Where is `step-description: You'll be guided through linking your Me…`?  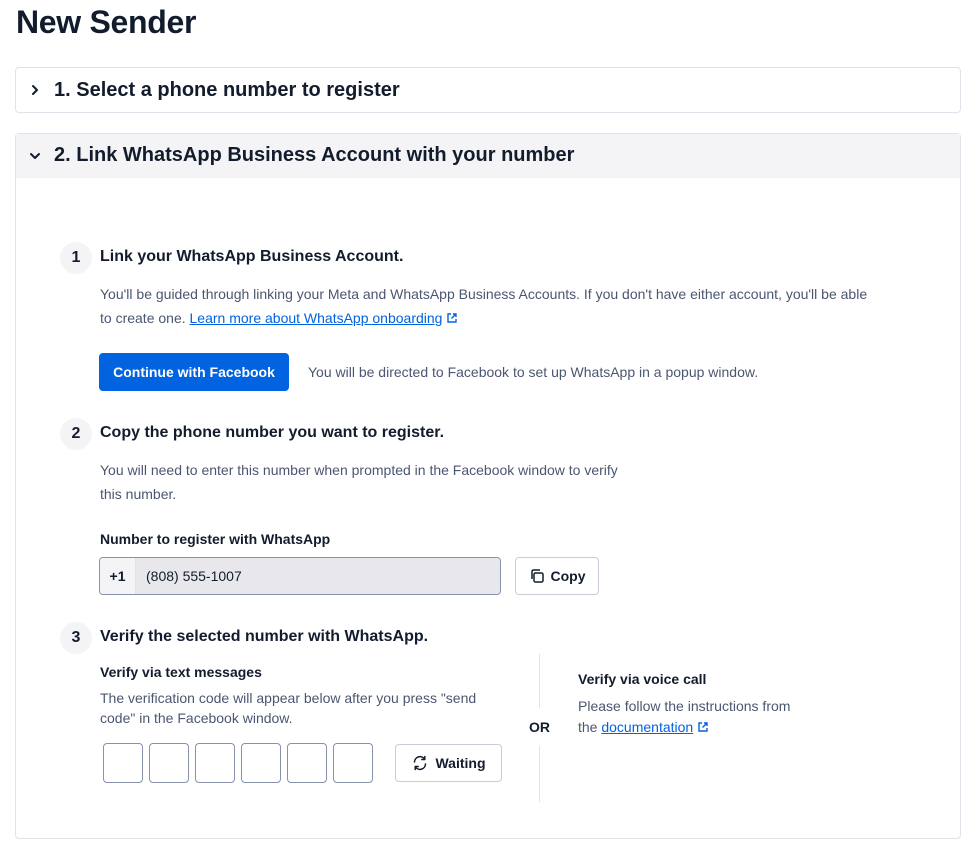 step-description: You'll be guided through linking your Me… is located at coordinates (484, 306).